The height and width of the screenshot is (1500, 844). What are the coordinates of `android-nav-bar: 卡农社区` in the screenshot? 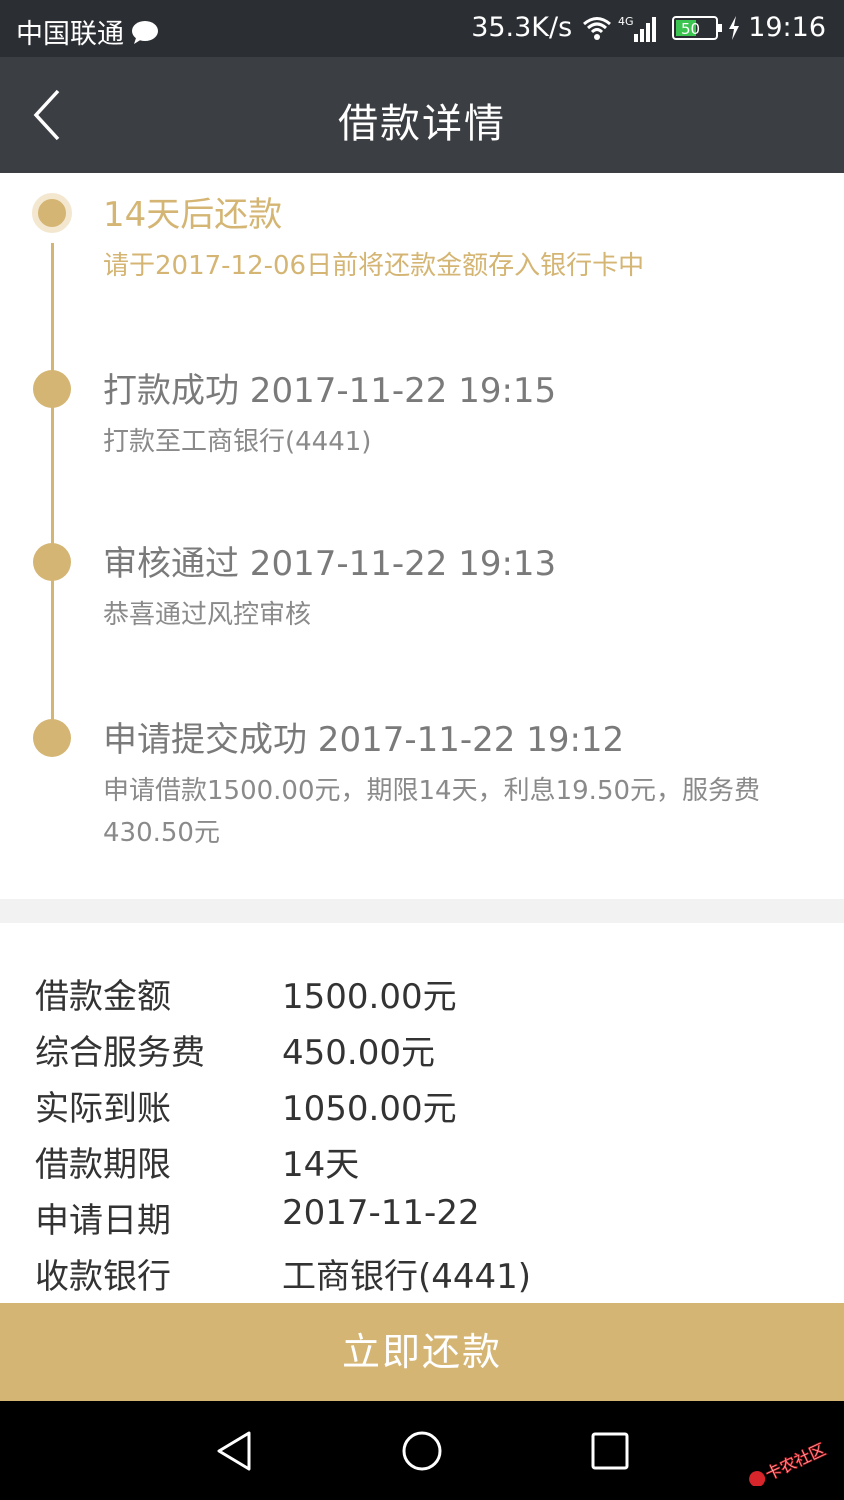 It's located at (422, 1450).